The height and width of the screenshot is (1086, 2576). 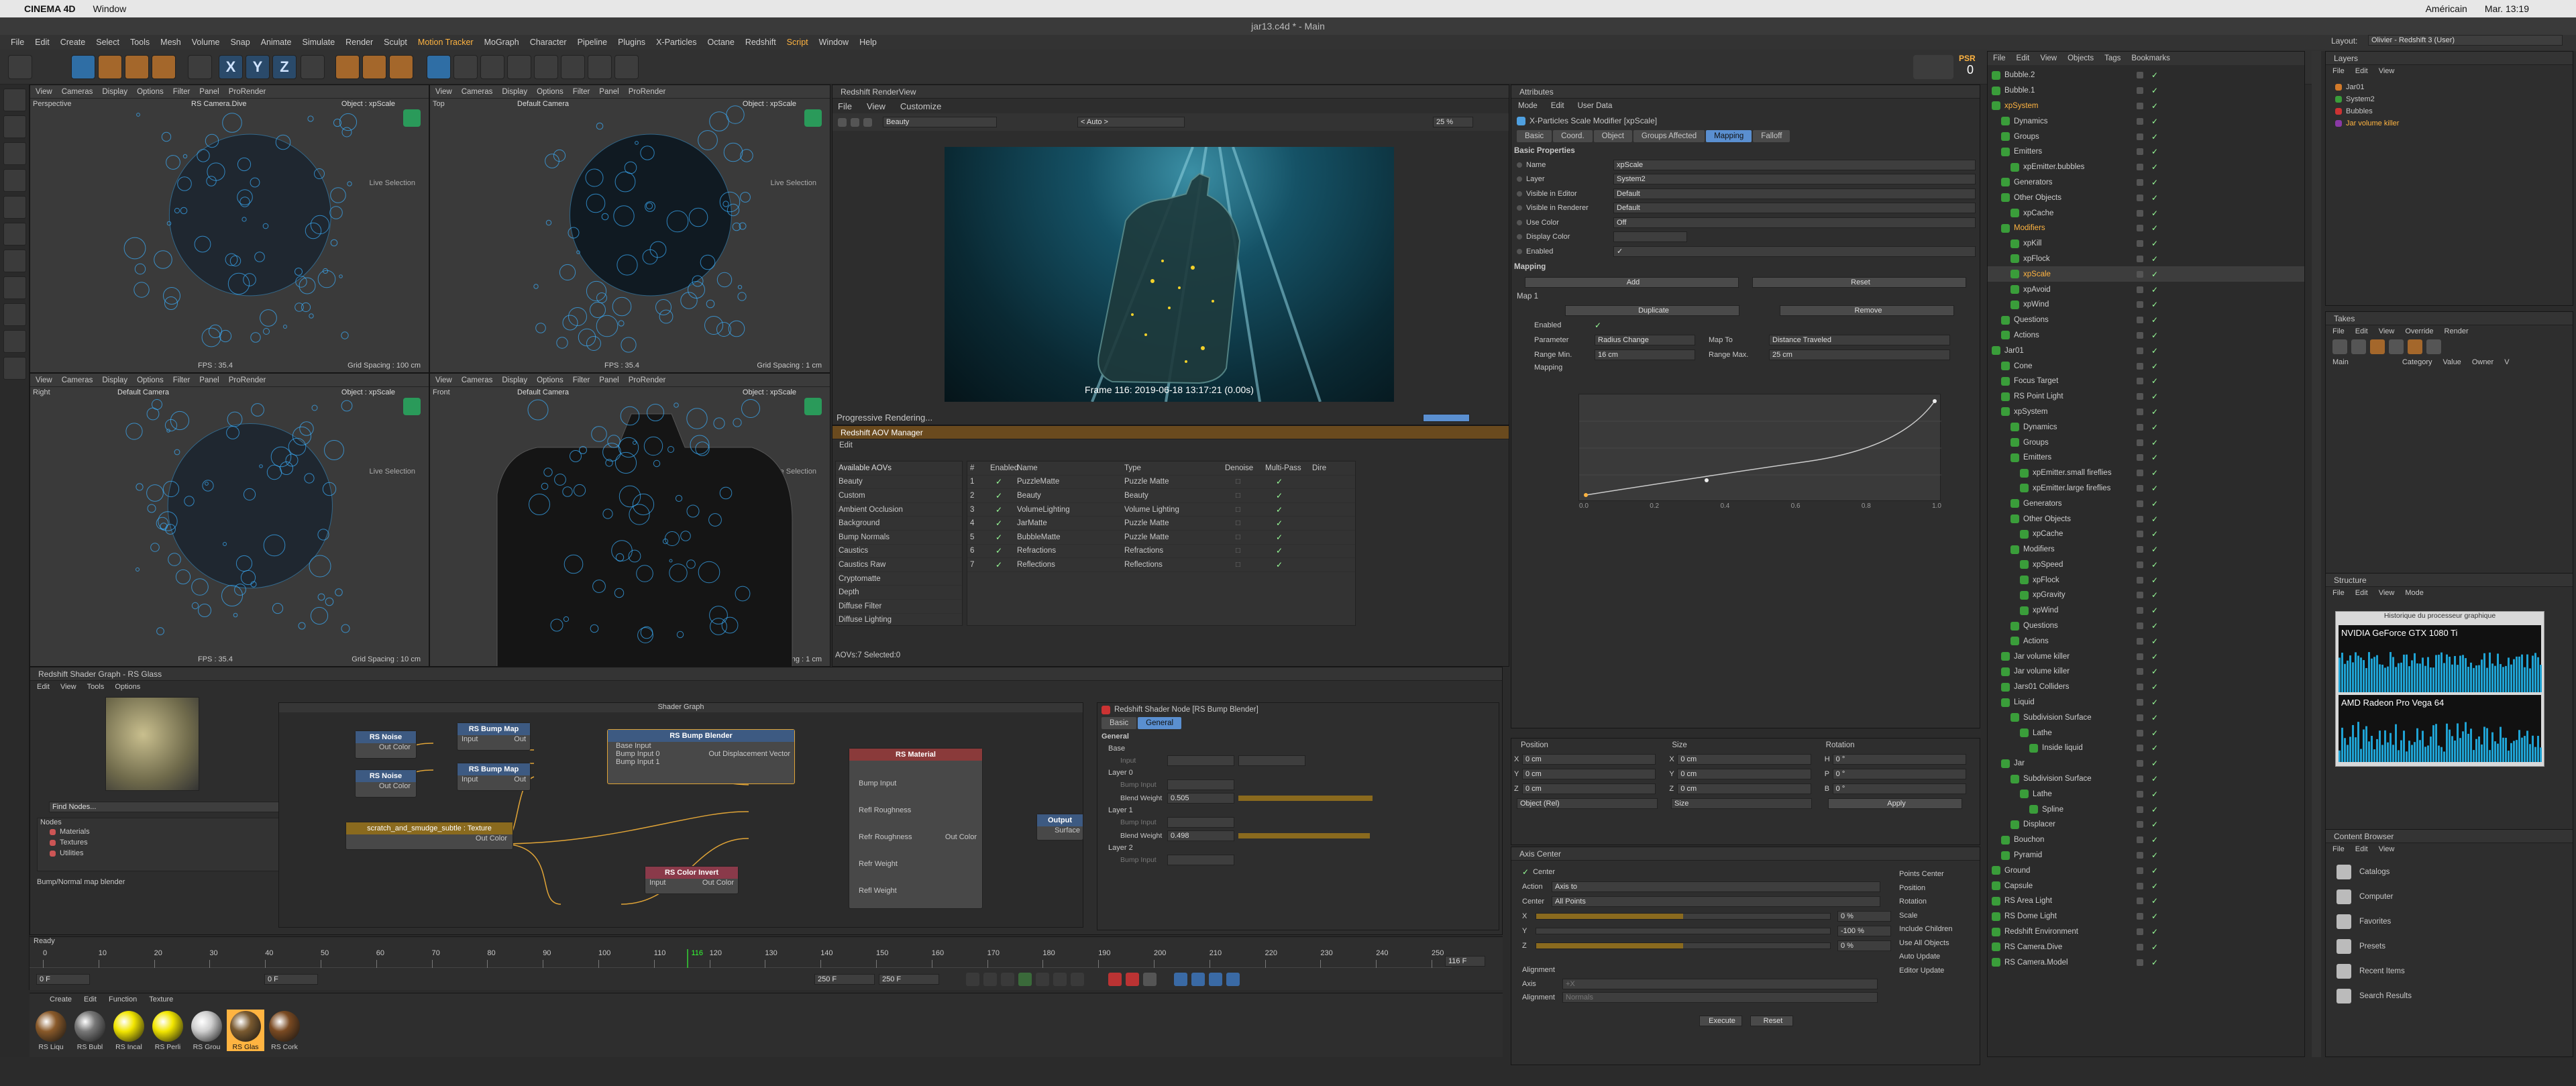 I want to click on center-check: ✓, so click(x=1525, y=872).